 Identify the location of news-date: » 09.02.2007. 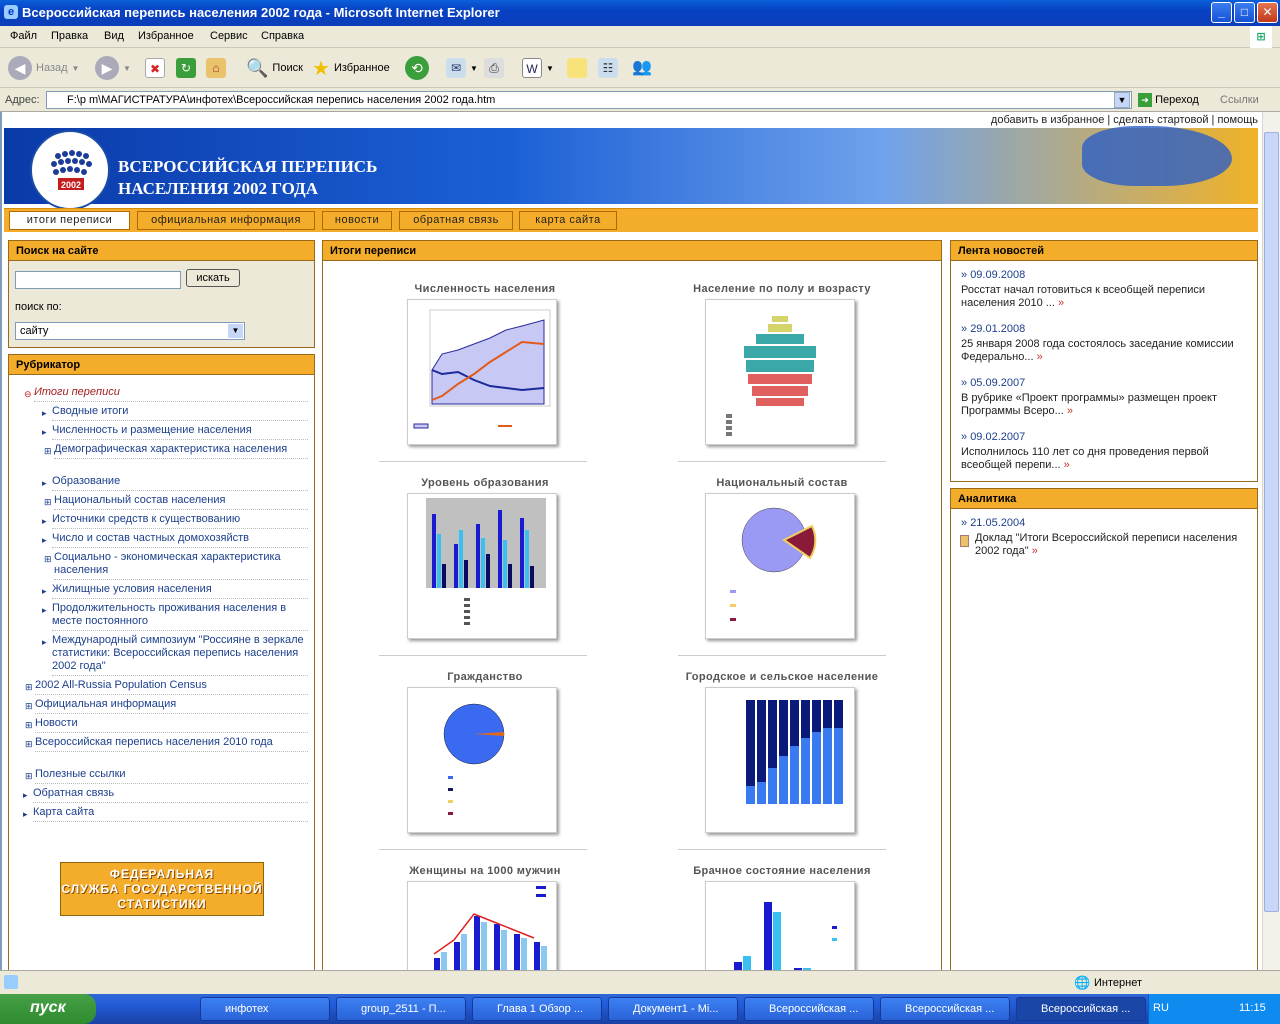
(993, 437).